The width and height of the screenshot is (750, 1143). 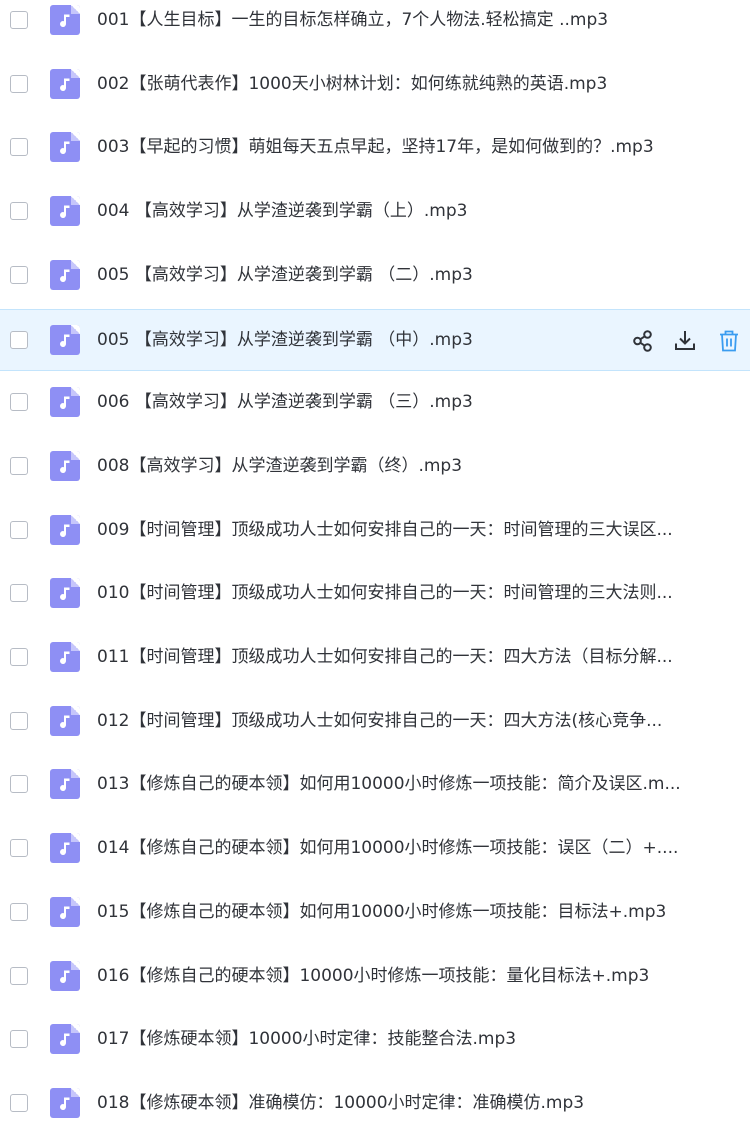 I want to click on row-actions, so click(x=686, y=341).